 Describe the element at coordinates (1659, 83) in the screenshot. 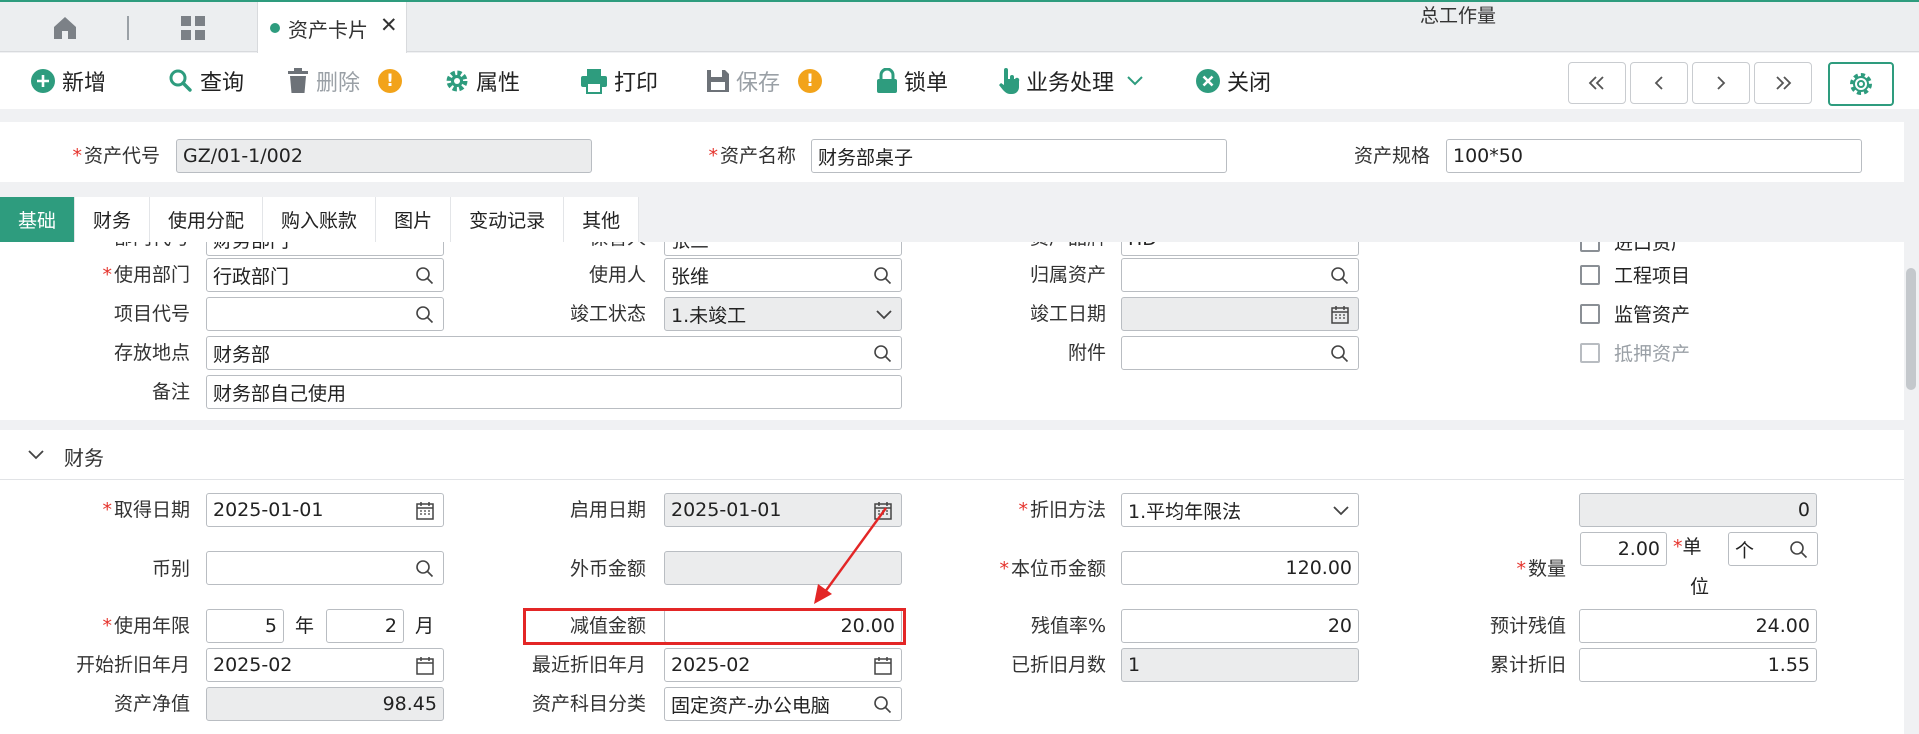

I see `previous-record-button` at that location.